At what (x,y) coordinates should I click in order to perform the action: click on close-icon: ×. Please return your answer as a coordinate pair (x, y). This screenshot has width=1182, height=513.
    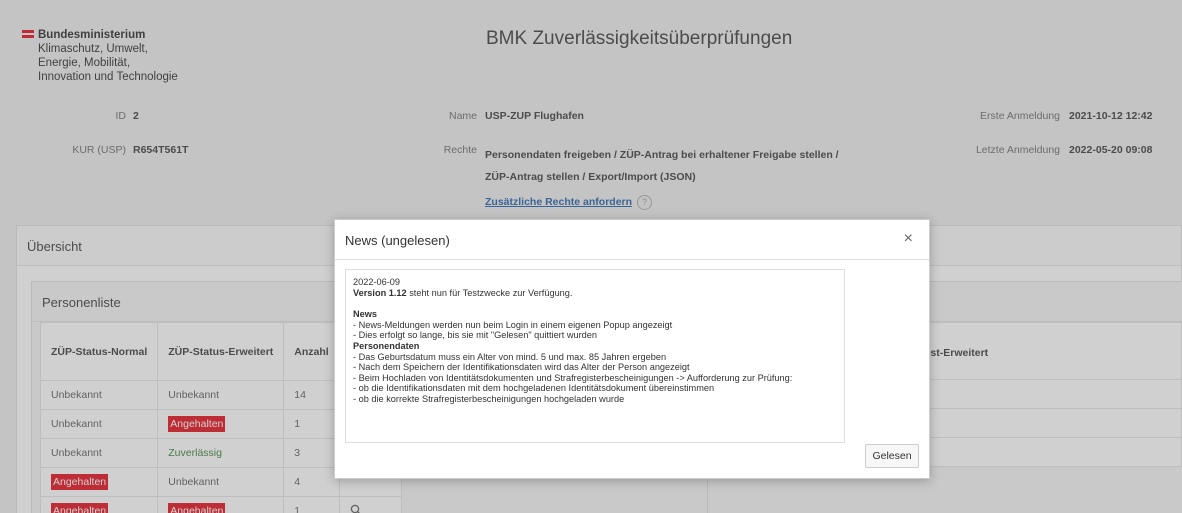
    Looking at the image, I should click on (908, 239).